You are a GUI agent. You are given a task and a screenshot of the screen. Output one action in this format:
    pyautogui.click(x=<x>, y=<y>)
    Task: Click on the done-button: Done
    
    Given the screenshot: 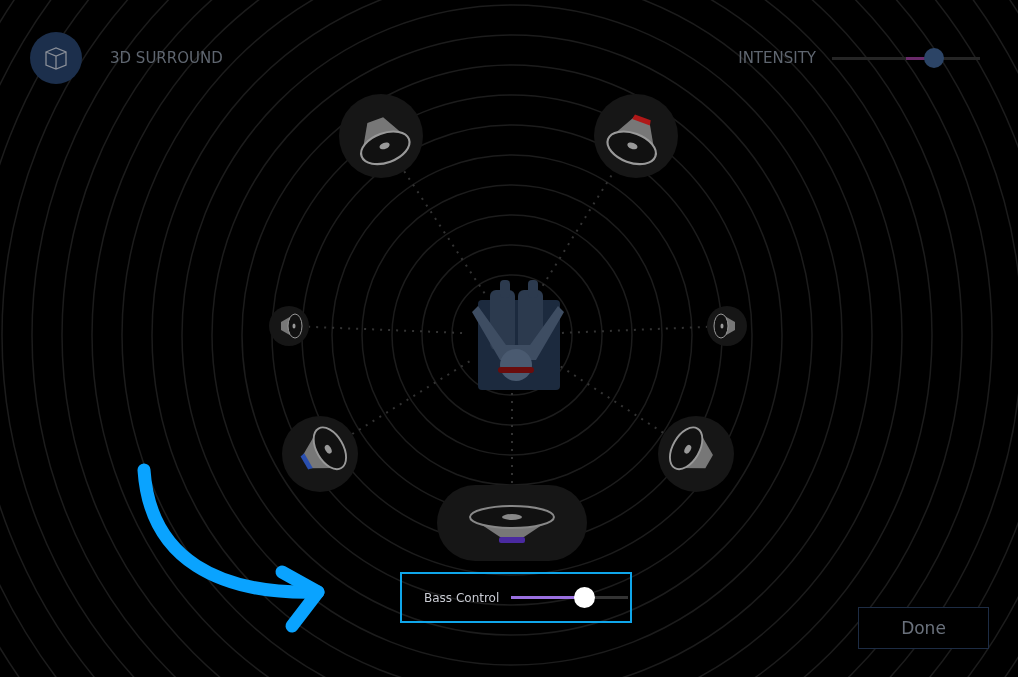 What is the action you would take?
    pyautogui.click(x=923, y=628)
    